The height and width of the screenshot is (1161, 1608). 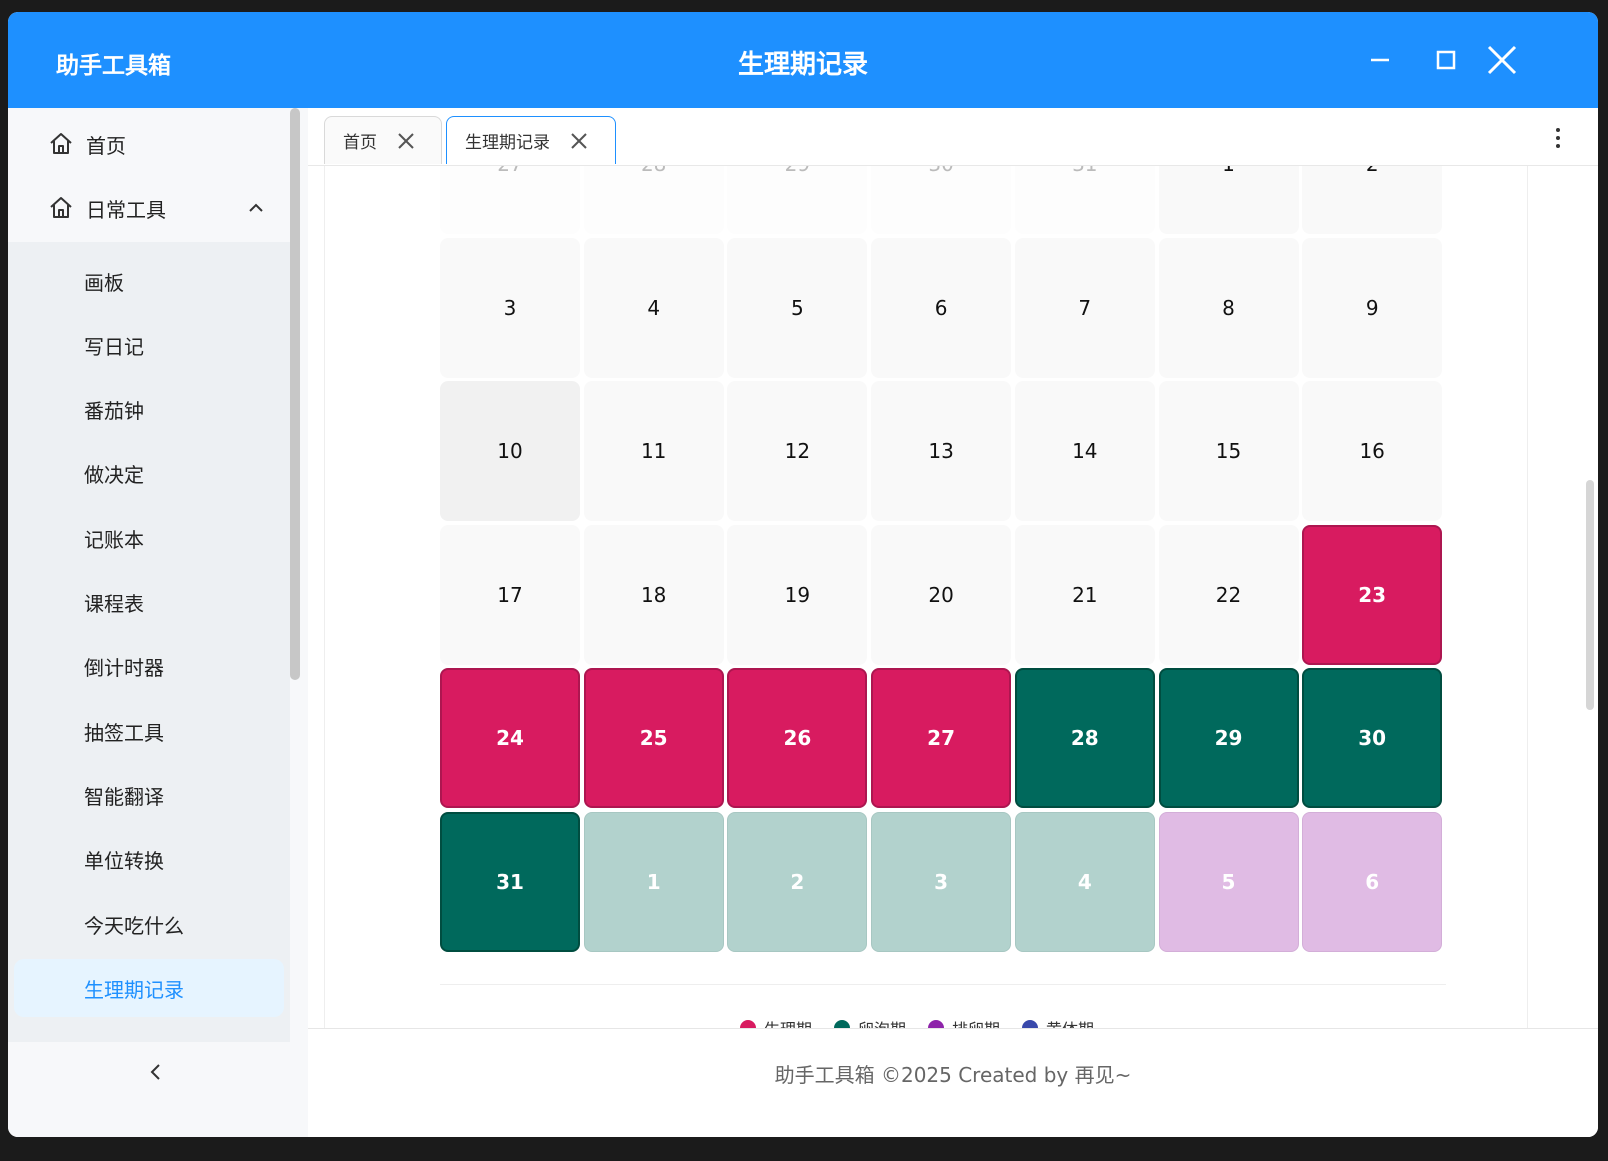 I want to click on tab-label: 首页, so click(x=360, y=143).